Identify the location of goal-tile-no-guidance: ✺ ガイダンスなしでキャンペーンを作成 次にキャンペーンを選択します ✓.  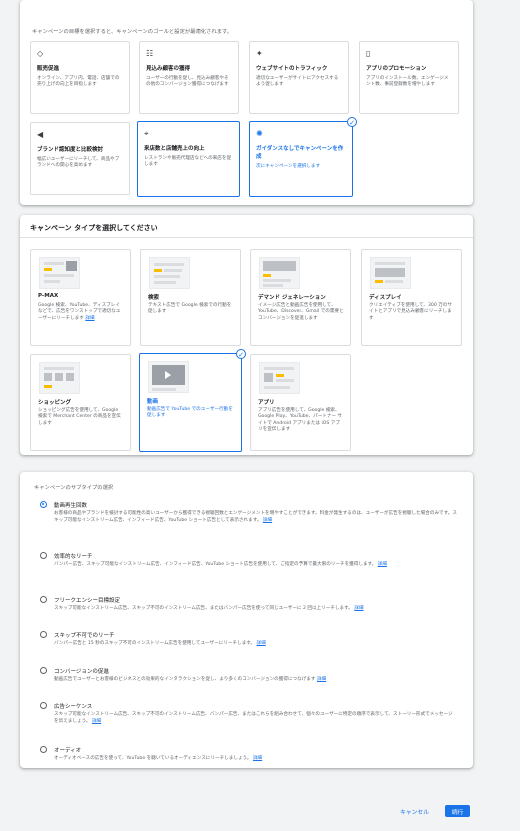
(303, 157).